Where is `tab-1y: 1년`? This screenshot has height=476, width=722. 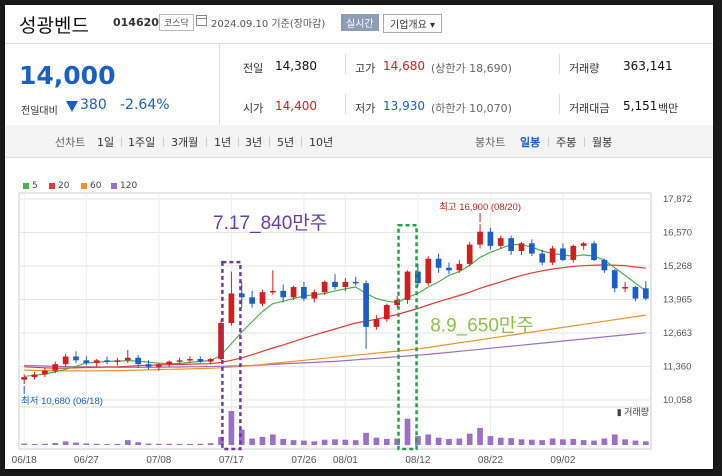
tab-1y: 1년 is located at coordinates (222, 142).